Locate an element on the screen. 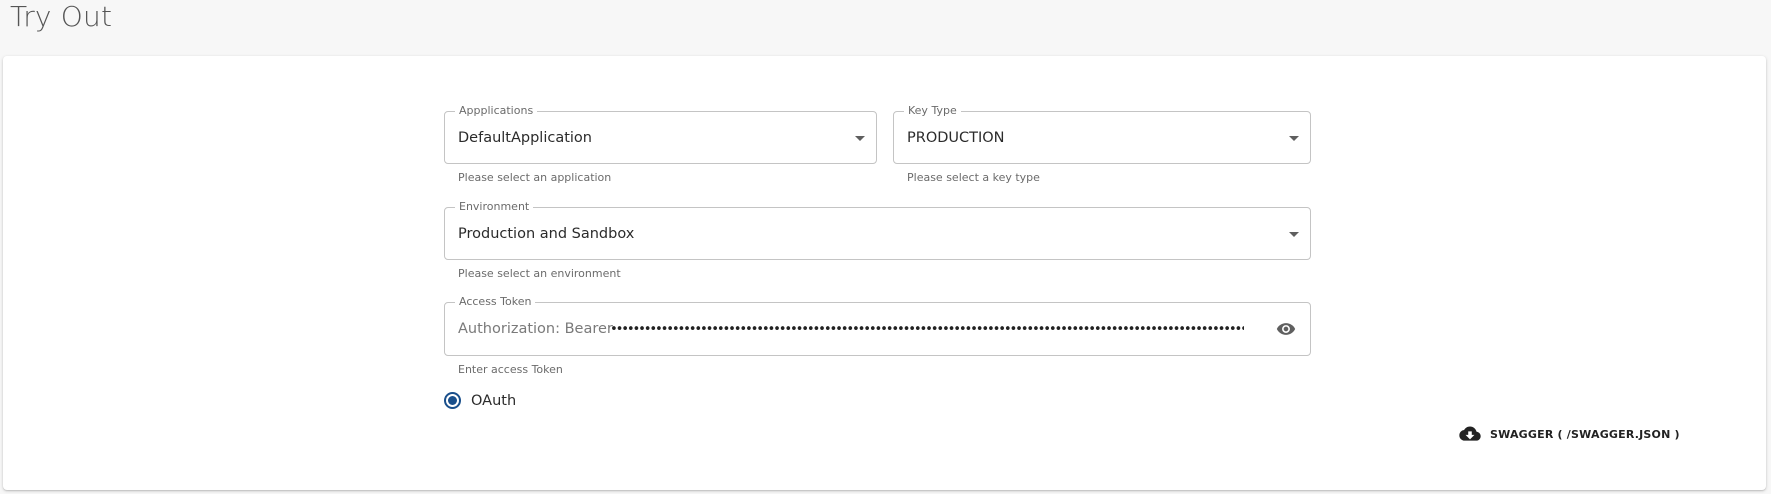  application-helper-text: Please select an application is located at coordinates (535, 177).